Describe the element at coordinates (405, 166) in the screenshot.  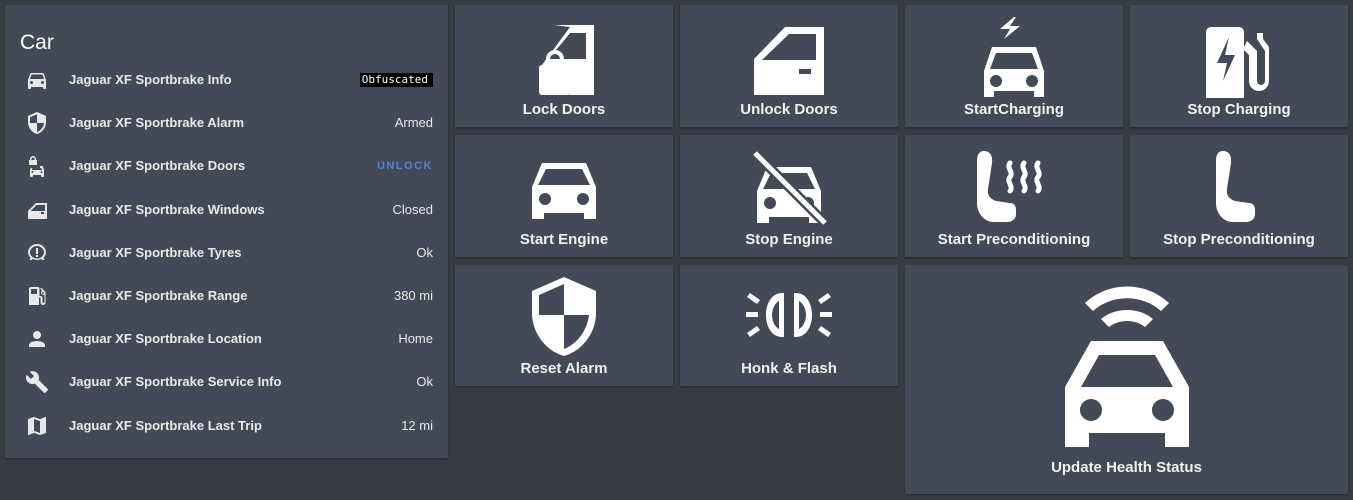
I see `unlock-action-button: UNLOCK` at that location.